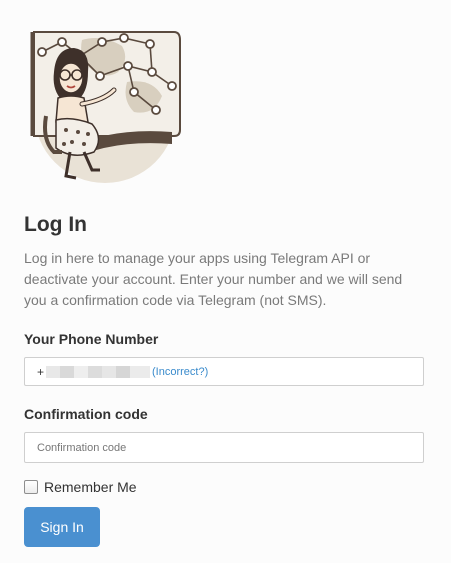 The image size is (451, 563). What do you see at coordinates (55, 224) in the screenshot?
I see `page-title: Log In` at bounding box center [55, 224].